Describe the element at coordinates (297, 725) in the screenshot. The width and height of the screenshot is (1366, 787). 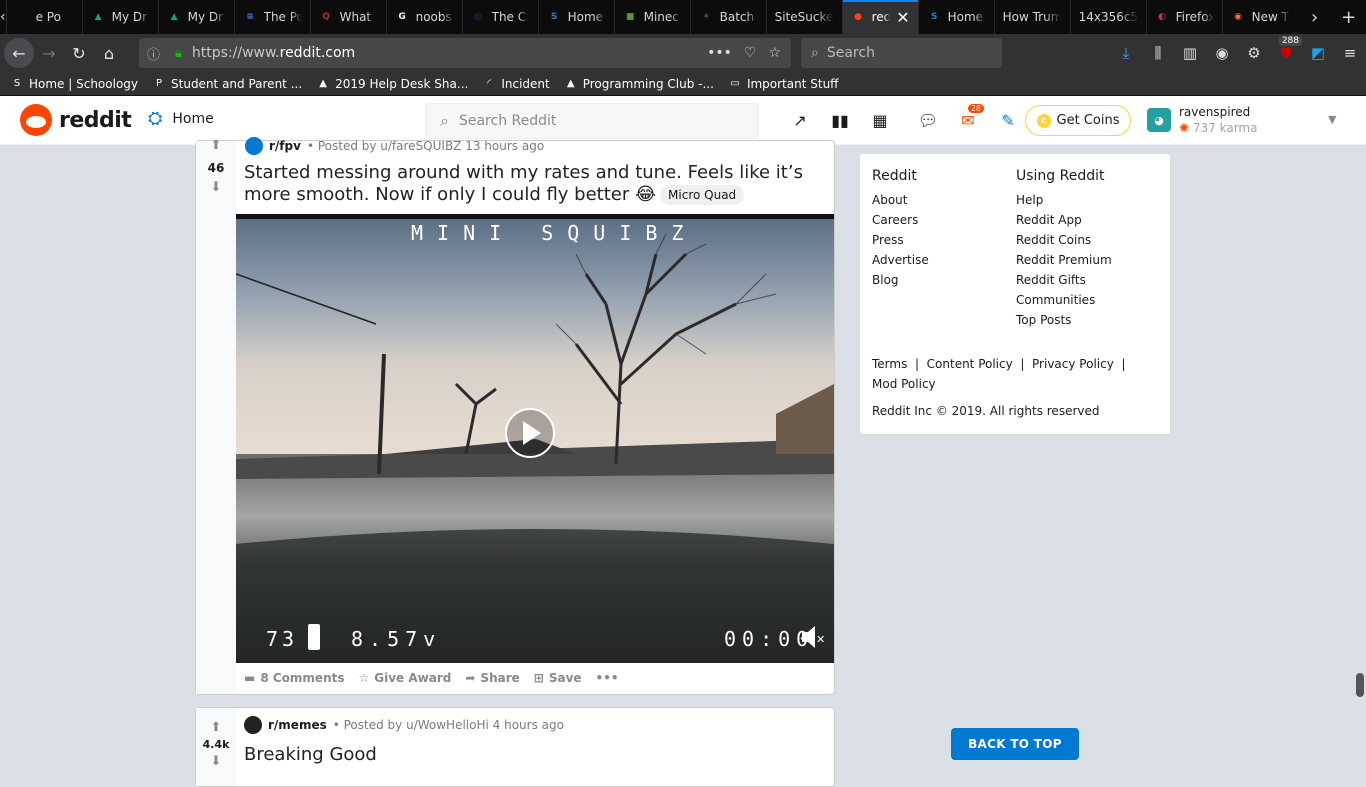
I see `subreddit-link: r/memes` at that location.